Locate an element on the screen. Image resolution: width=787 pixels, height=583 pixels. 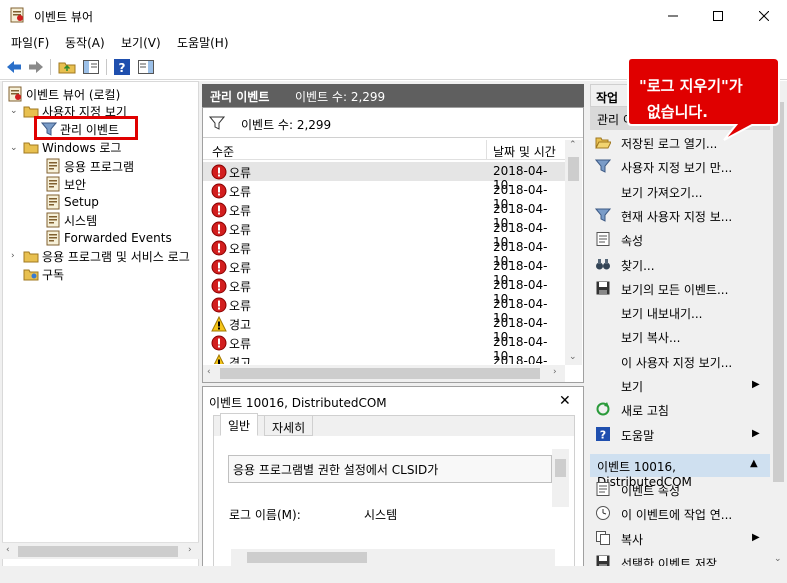
detail-vertical-scrollbar is located at coordinates (560, 478).